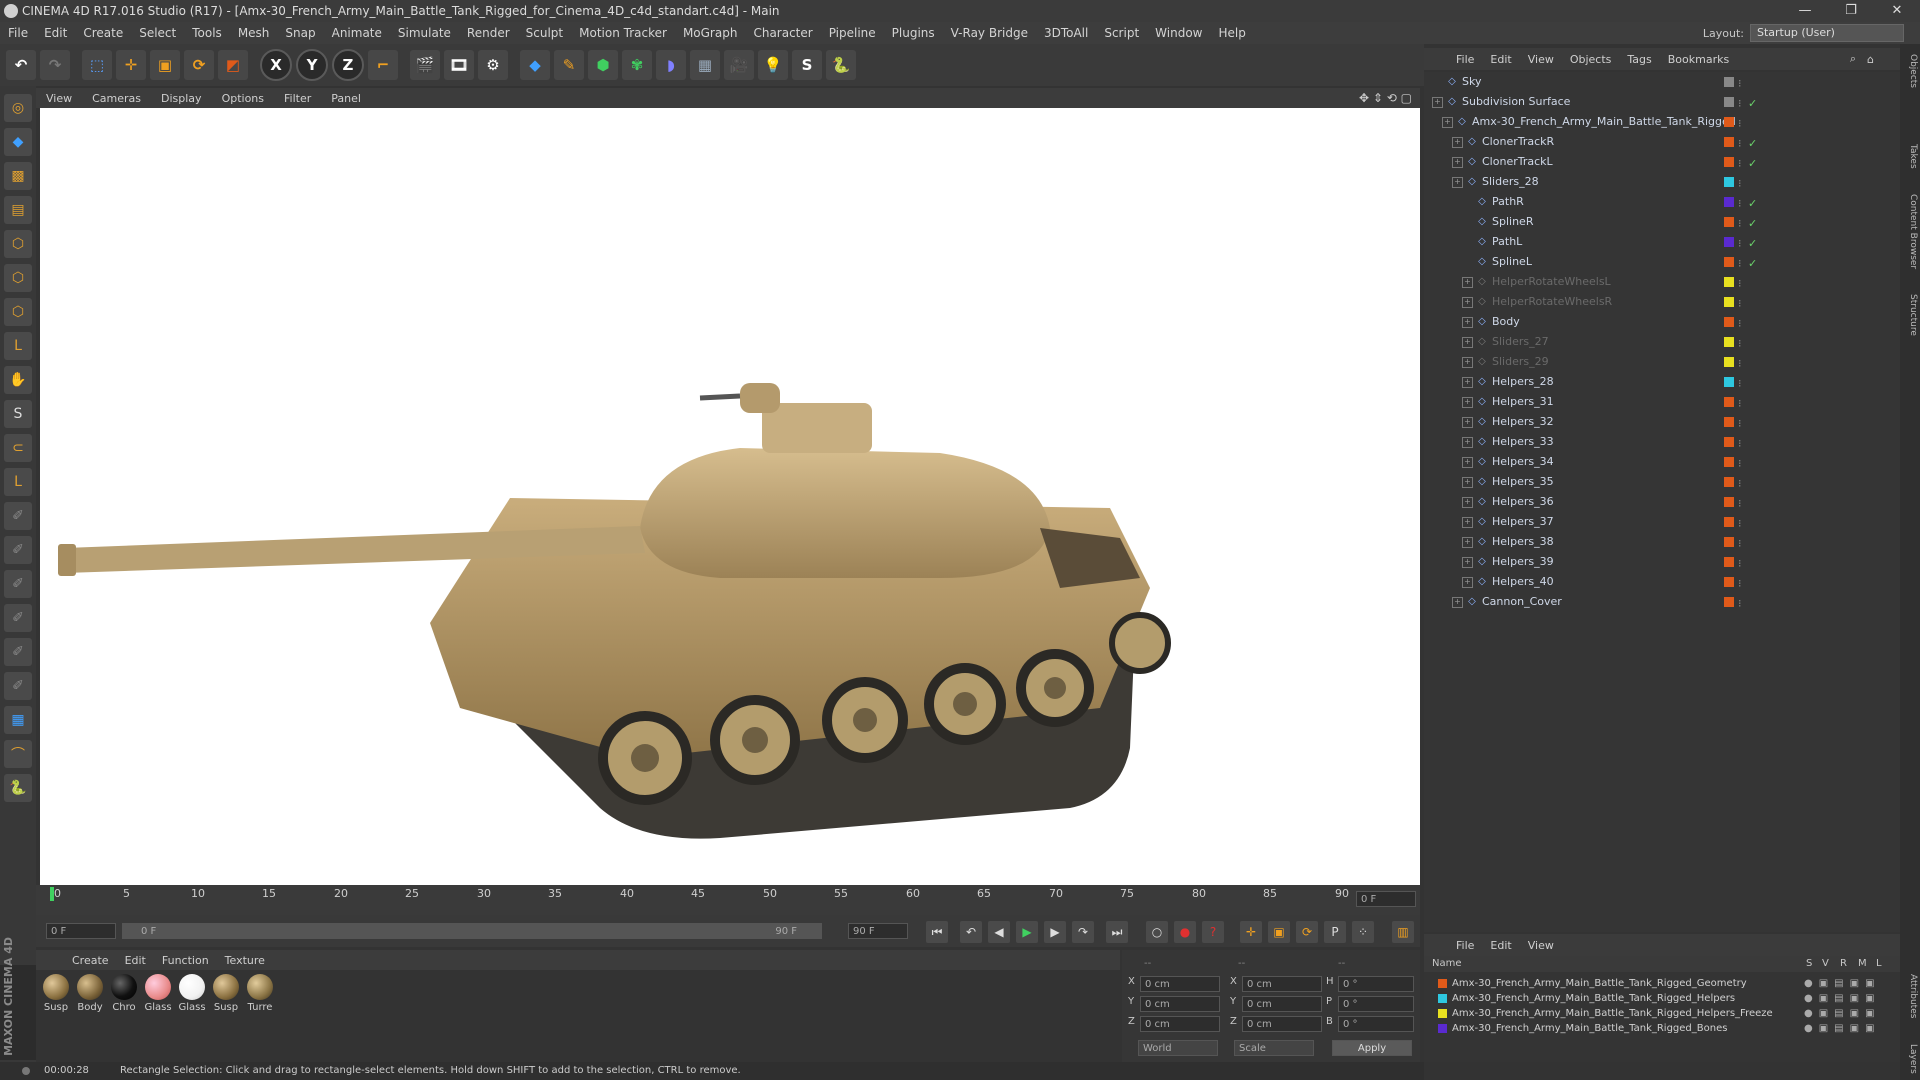  I want to click on menu-vray-bridge: V-Ray Bridge, so click(989, 33).